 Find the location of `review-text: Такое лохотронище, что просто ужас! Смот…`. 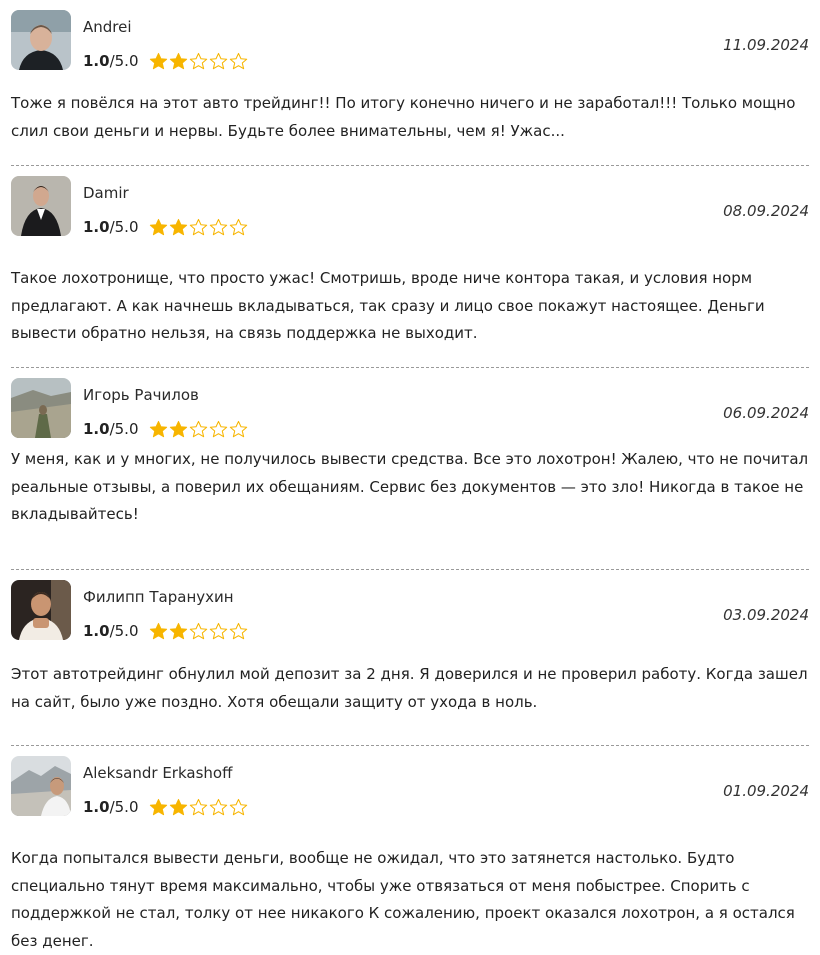

review-text: Такое лохотронище, что просто ужас! Смот… is located at coordinates (388, 305).